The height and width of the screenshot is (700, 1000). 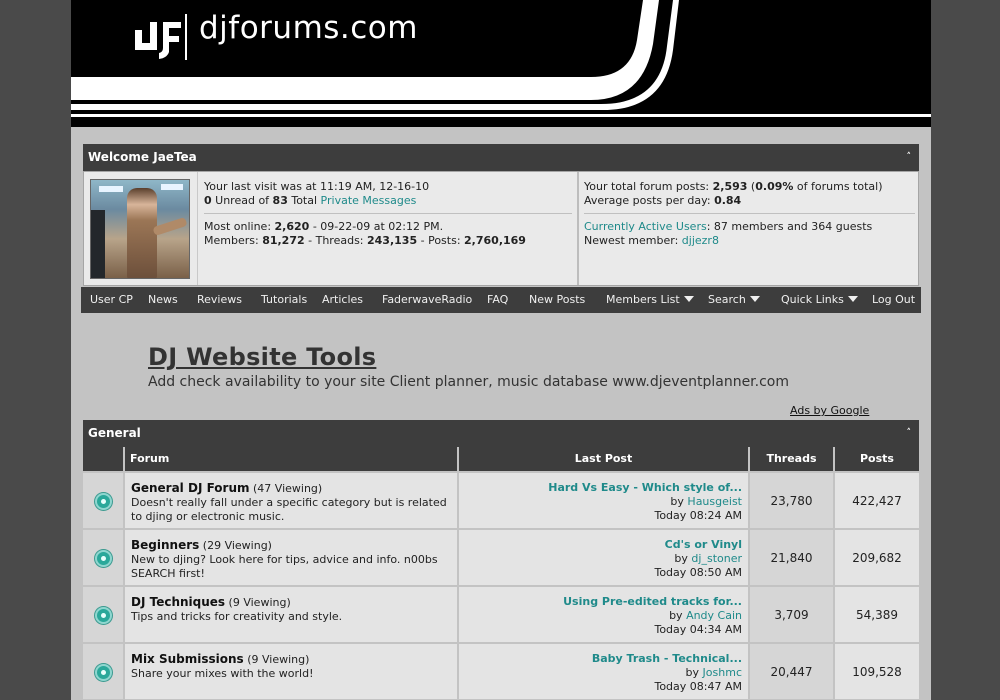 I want to click on post-count: 109,528, so click(x=877, y=672).